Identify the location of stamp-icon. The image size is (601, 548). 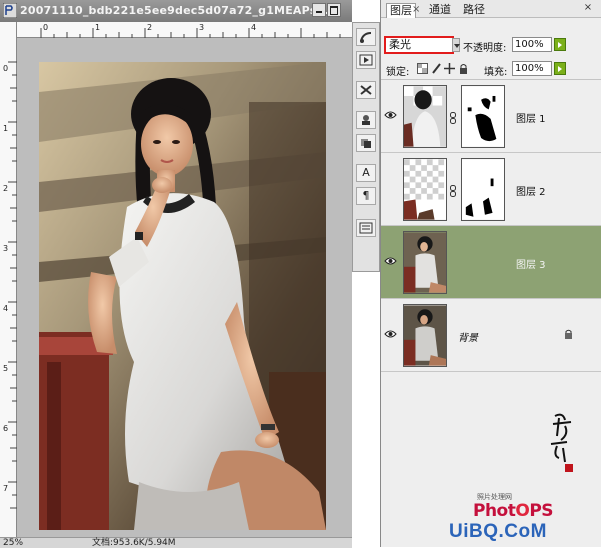
(366, 120).